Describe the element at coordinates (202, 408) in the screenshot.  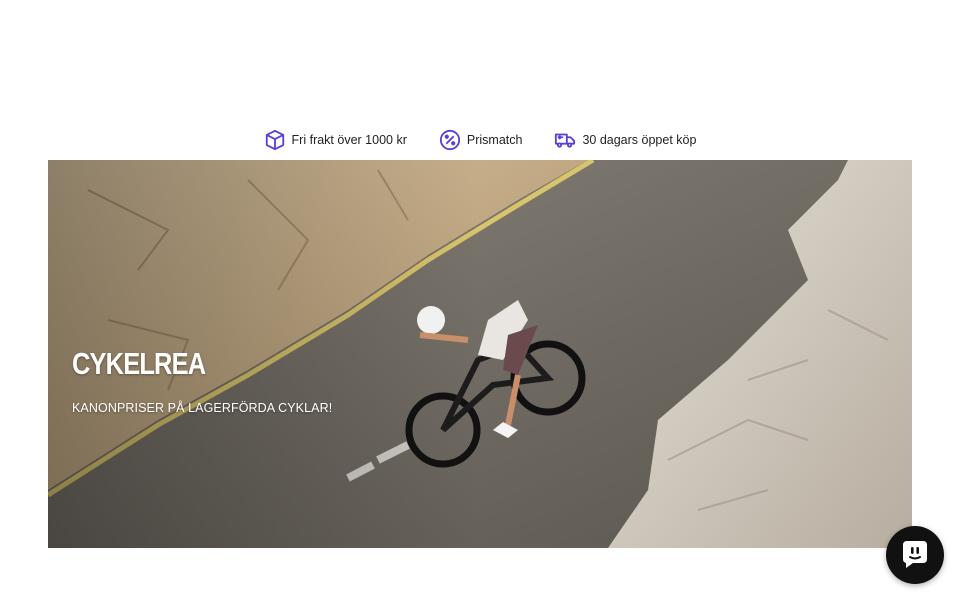
I see `hero-subtitle: KANONPRISER PÅ LAGERFÖRDA CYKLAR!` at that location.